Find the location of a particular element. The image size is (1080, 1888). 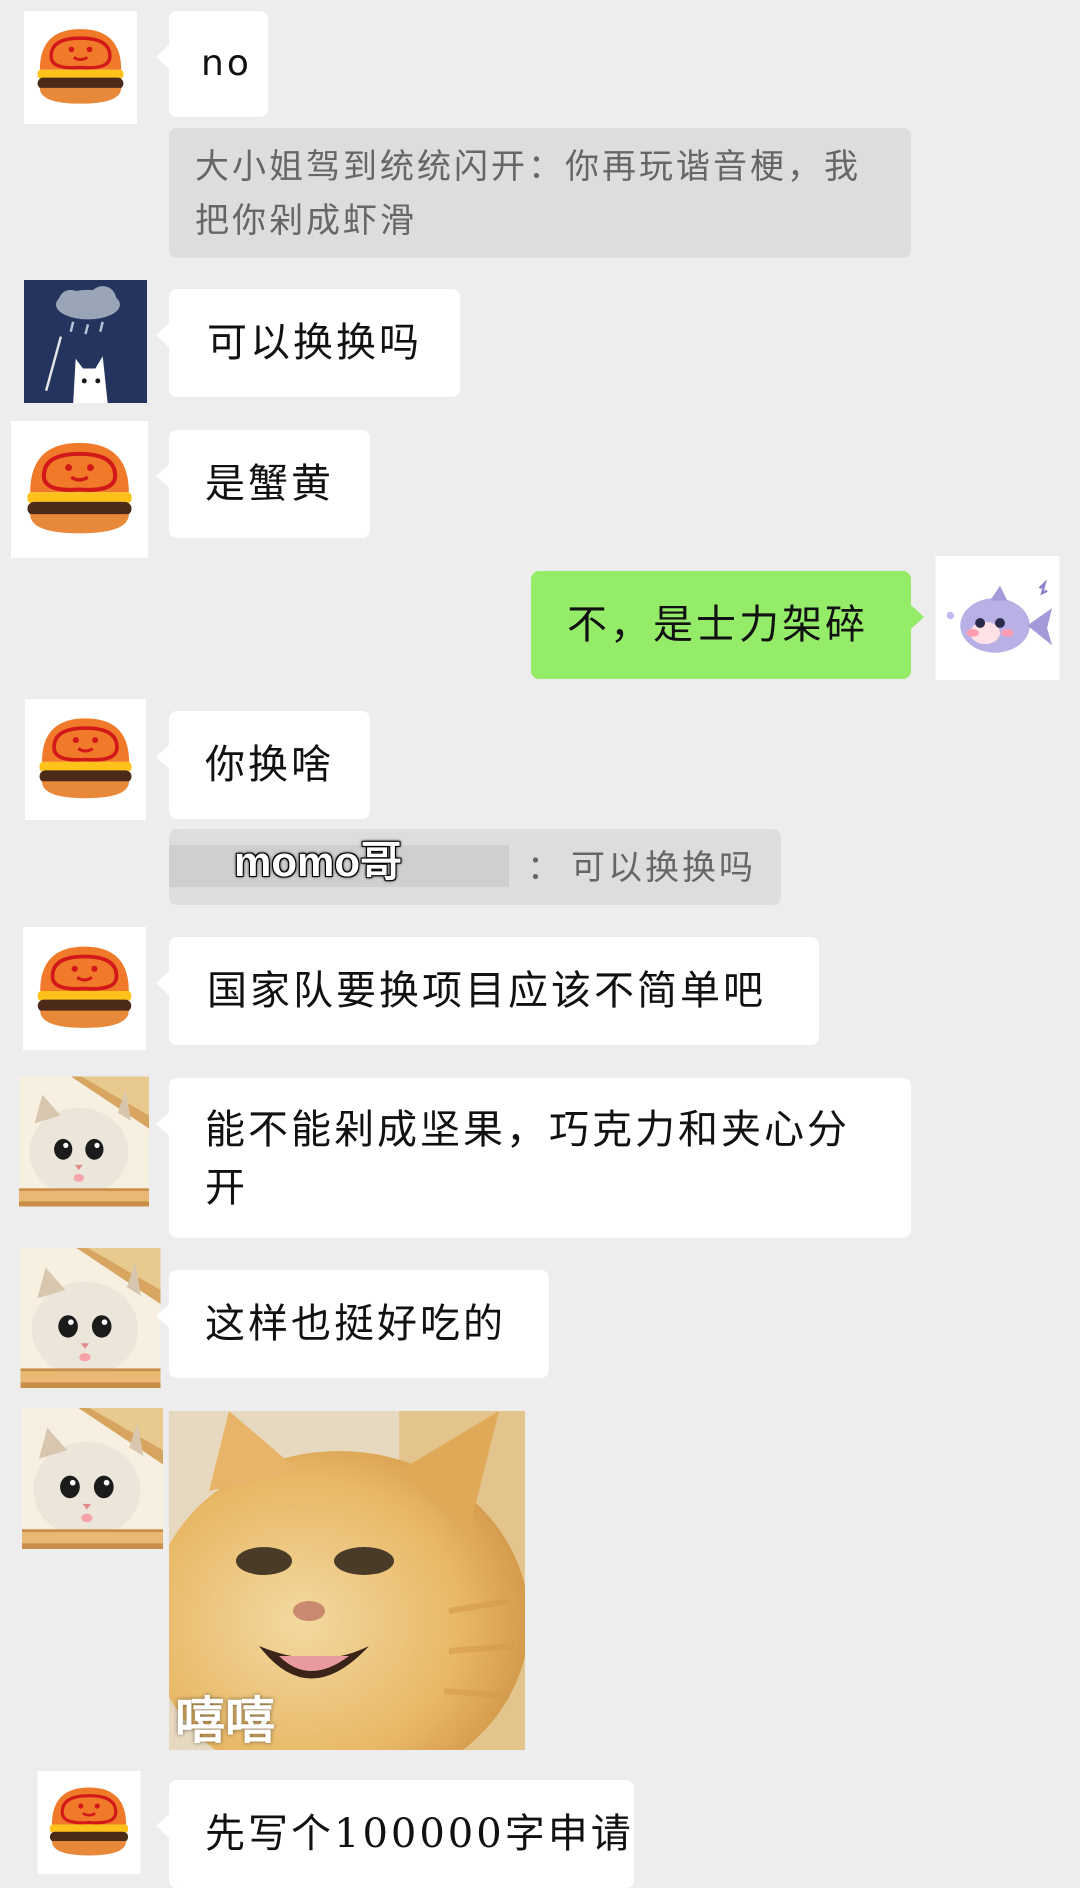

message-bubble: 这样也挺好吃的 is located at coordinates (352, 1324).